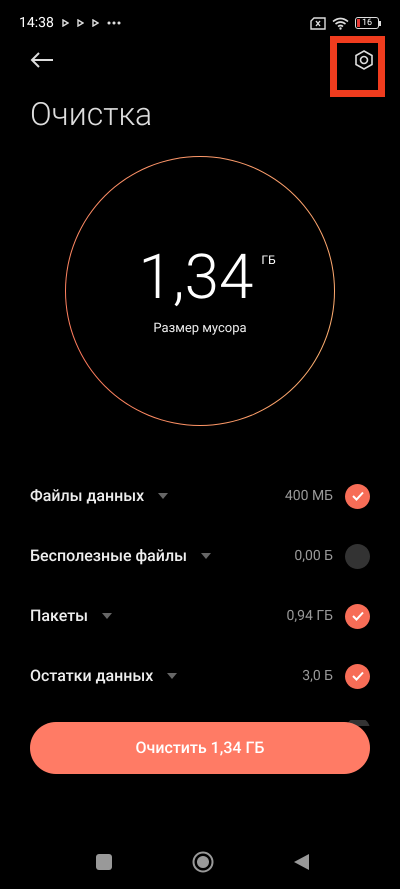 The width and height of the screenshot is (400, 889). What do you see at coordinates (308, 496) in the screenshot?
I see `category-size: 400 МБ` at bounding box center [308, 496].